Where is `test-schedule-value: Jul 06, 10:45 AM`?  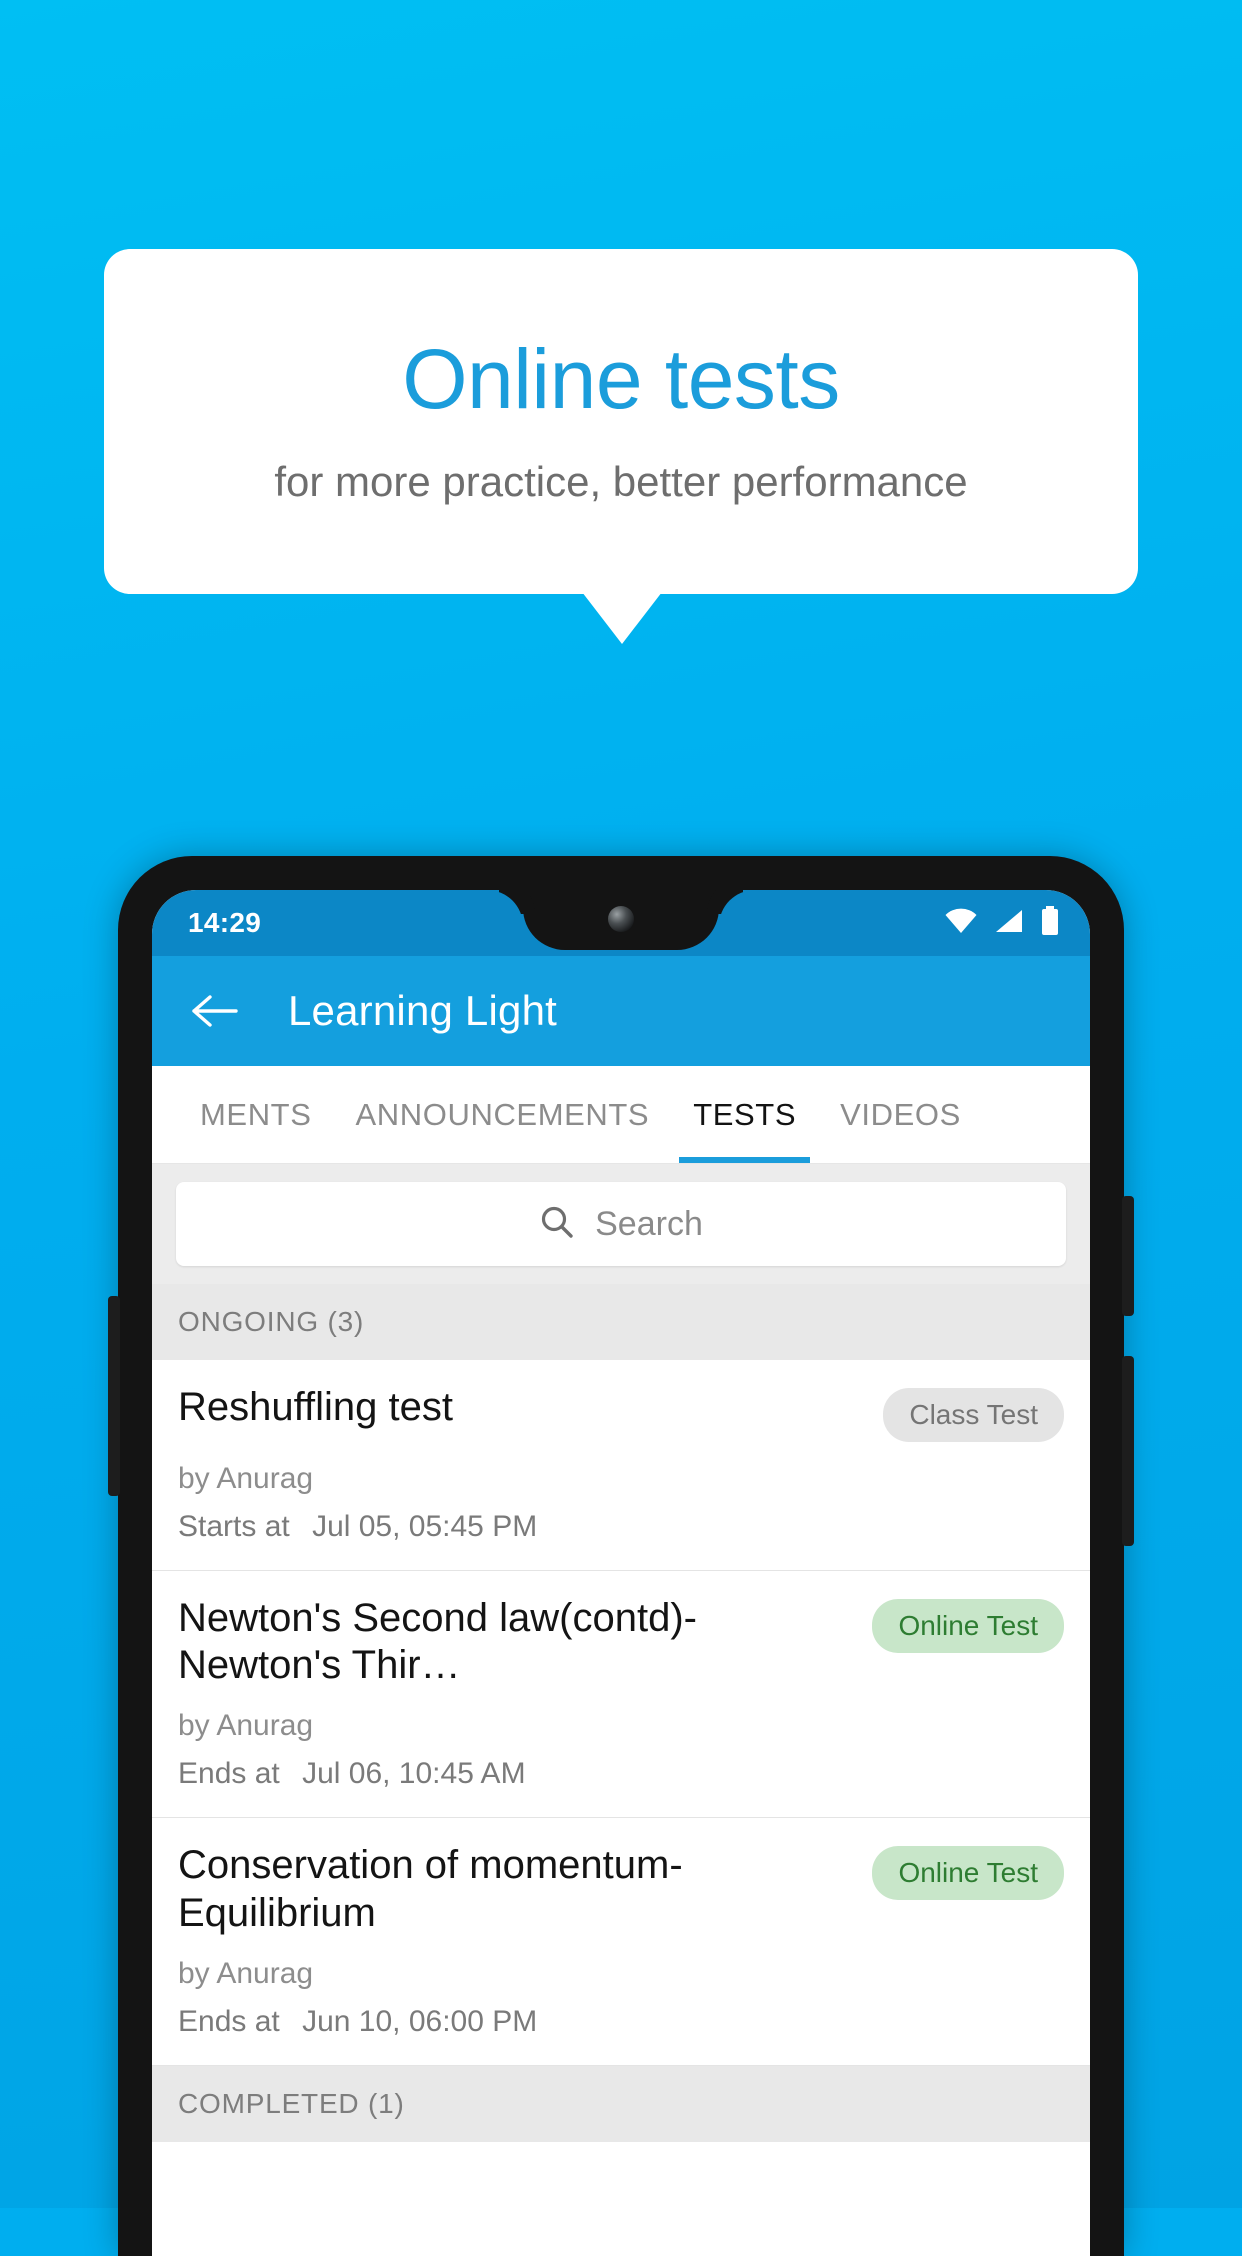 test-schedule-value: Jul 06, 10:45 AM is located at coordinates (414, 1774).